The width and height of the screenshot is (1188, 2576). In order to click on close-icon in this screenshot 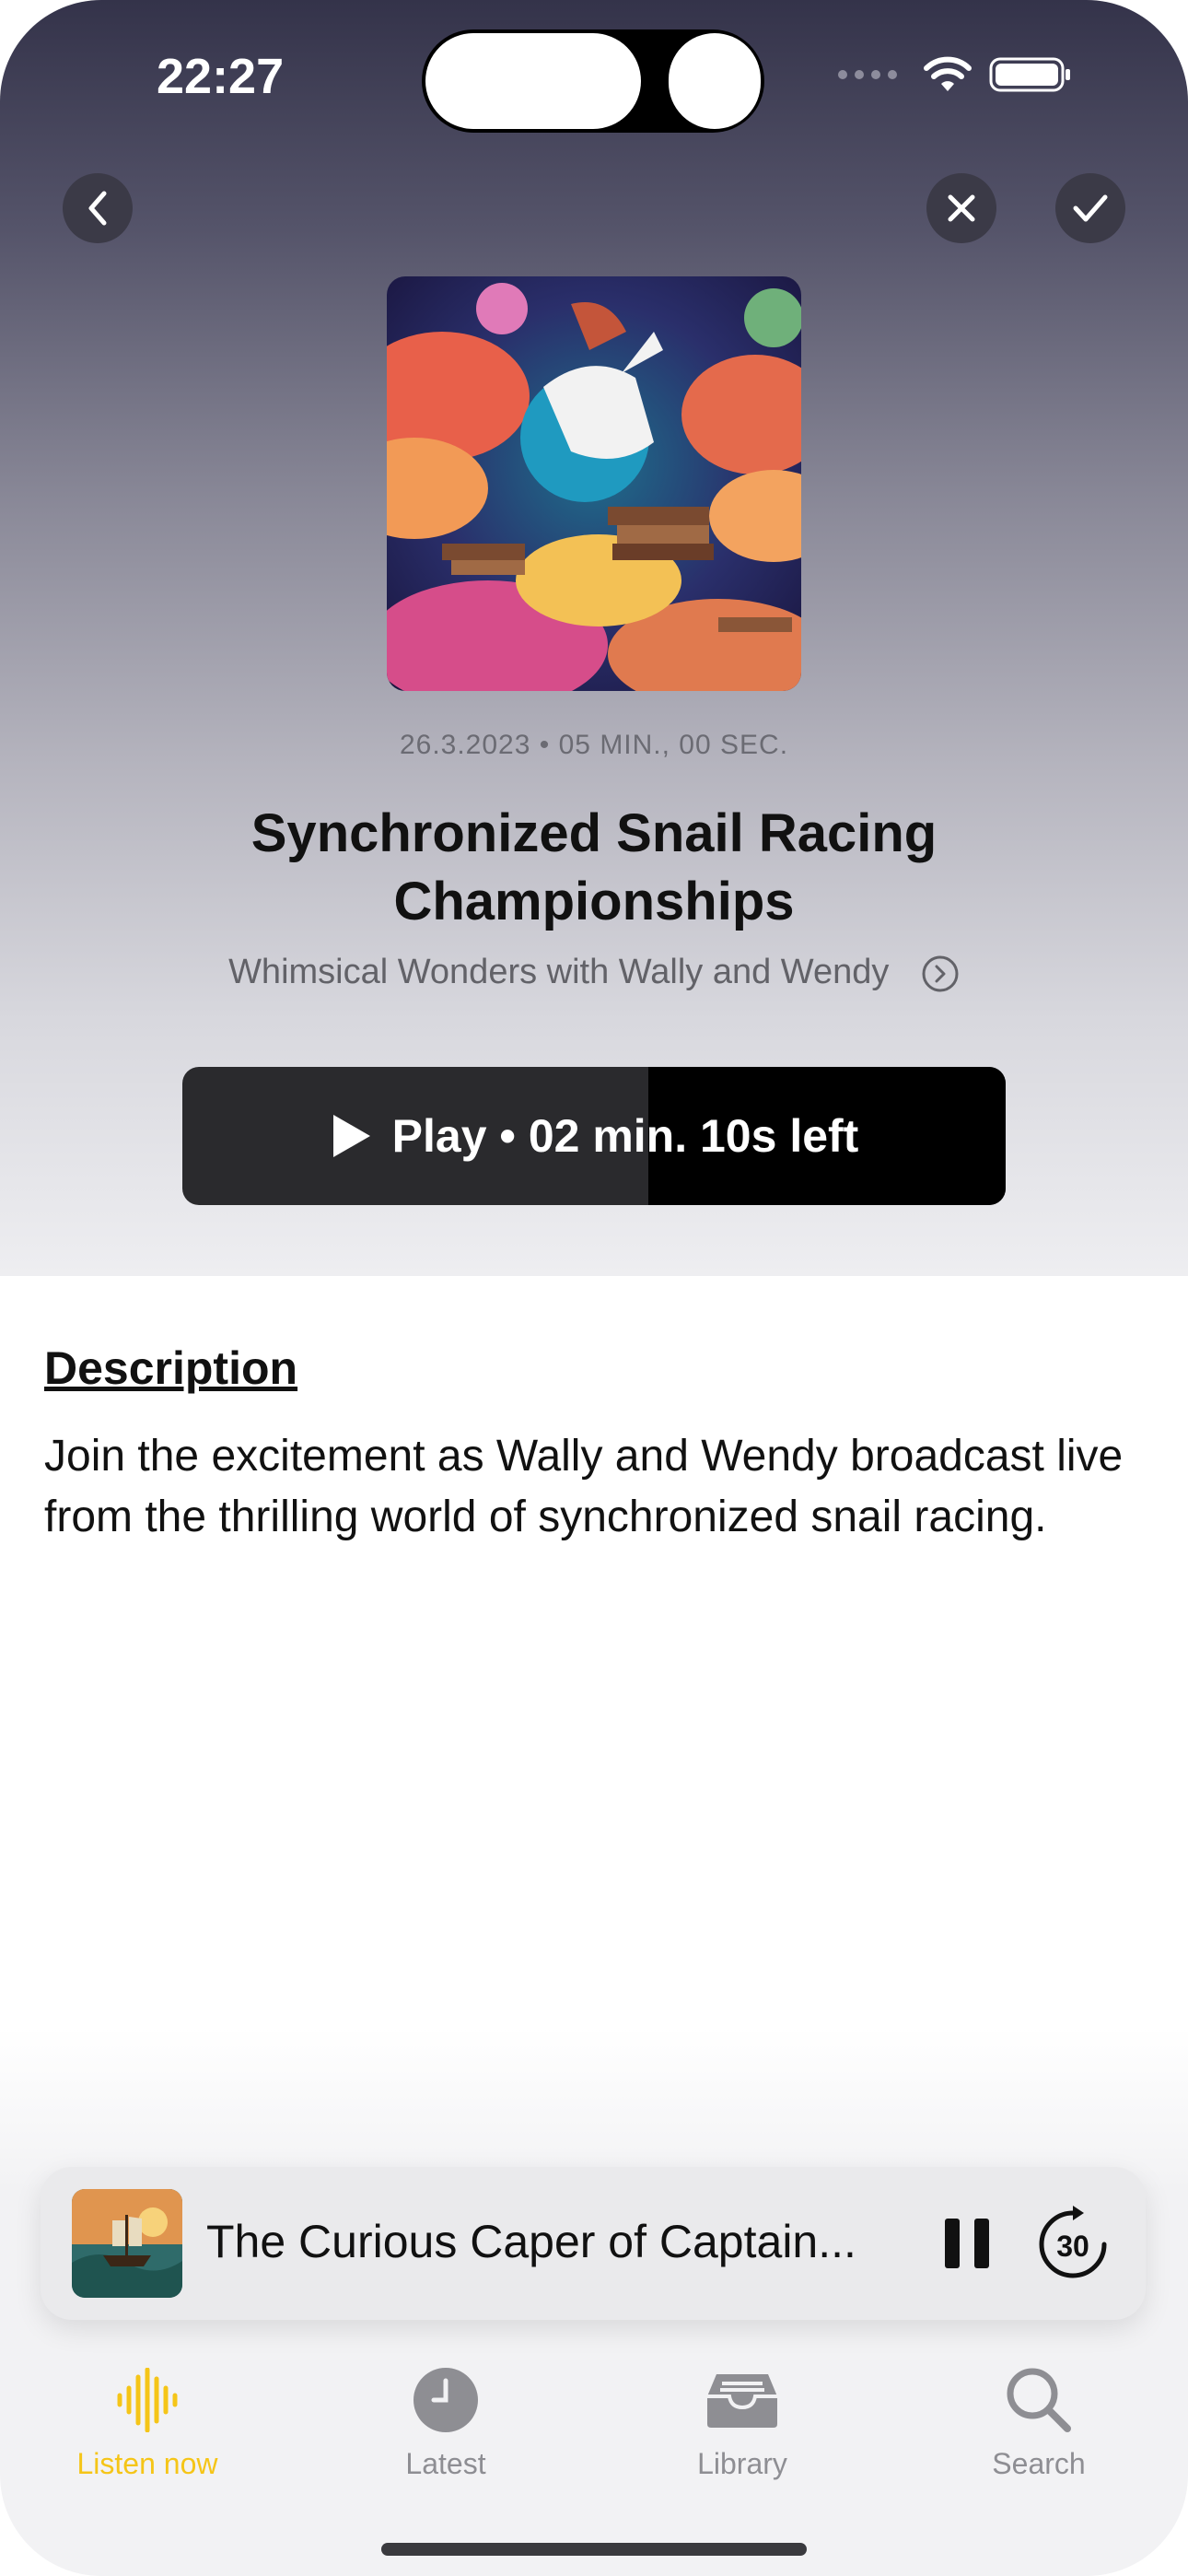, I will do `click(961, 208)`.